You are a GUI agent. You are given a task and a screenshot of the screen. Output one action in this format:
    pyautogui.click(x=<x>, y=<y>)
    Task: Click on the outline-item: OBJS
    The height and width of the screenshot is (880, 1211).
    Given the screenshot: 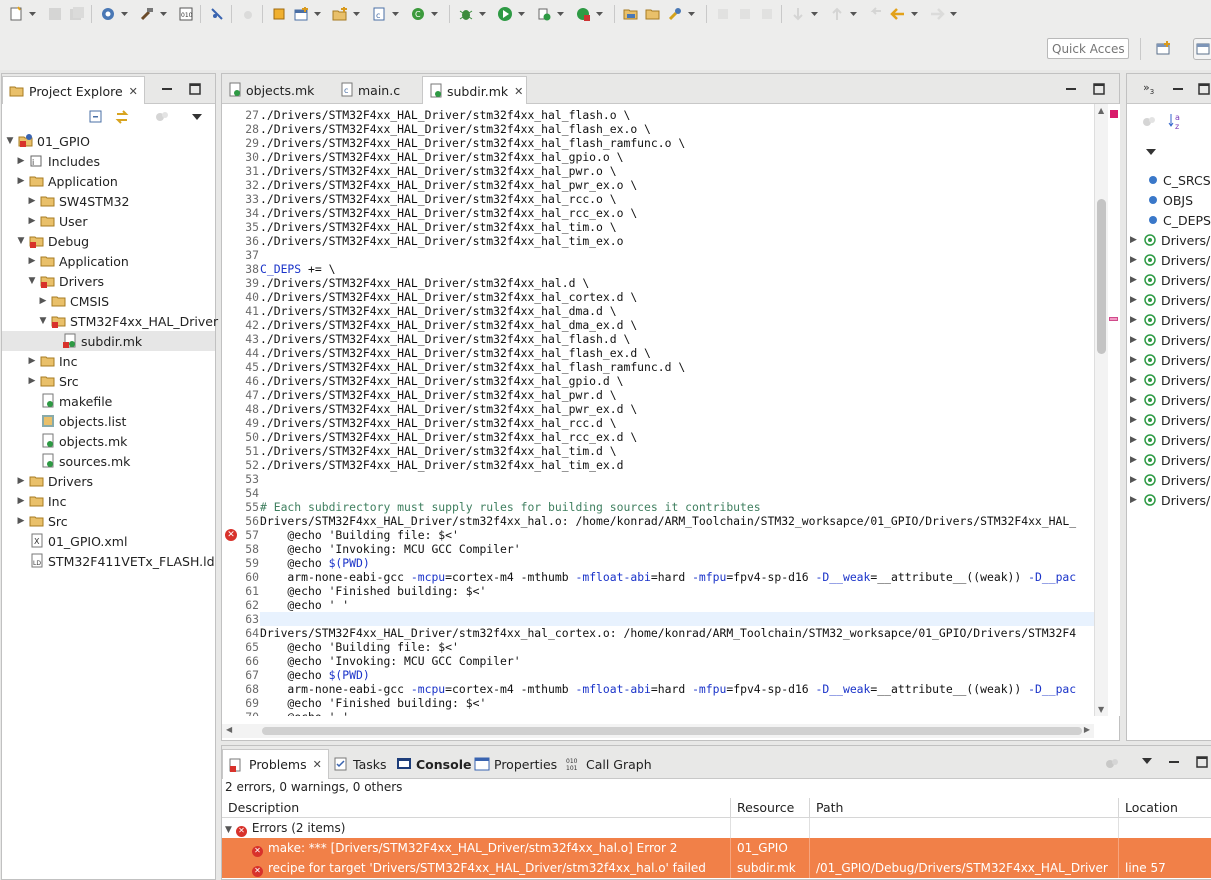 What is the action you would take?
    pyautogui.click(x=1170, y=200)
    